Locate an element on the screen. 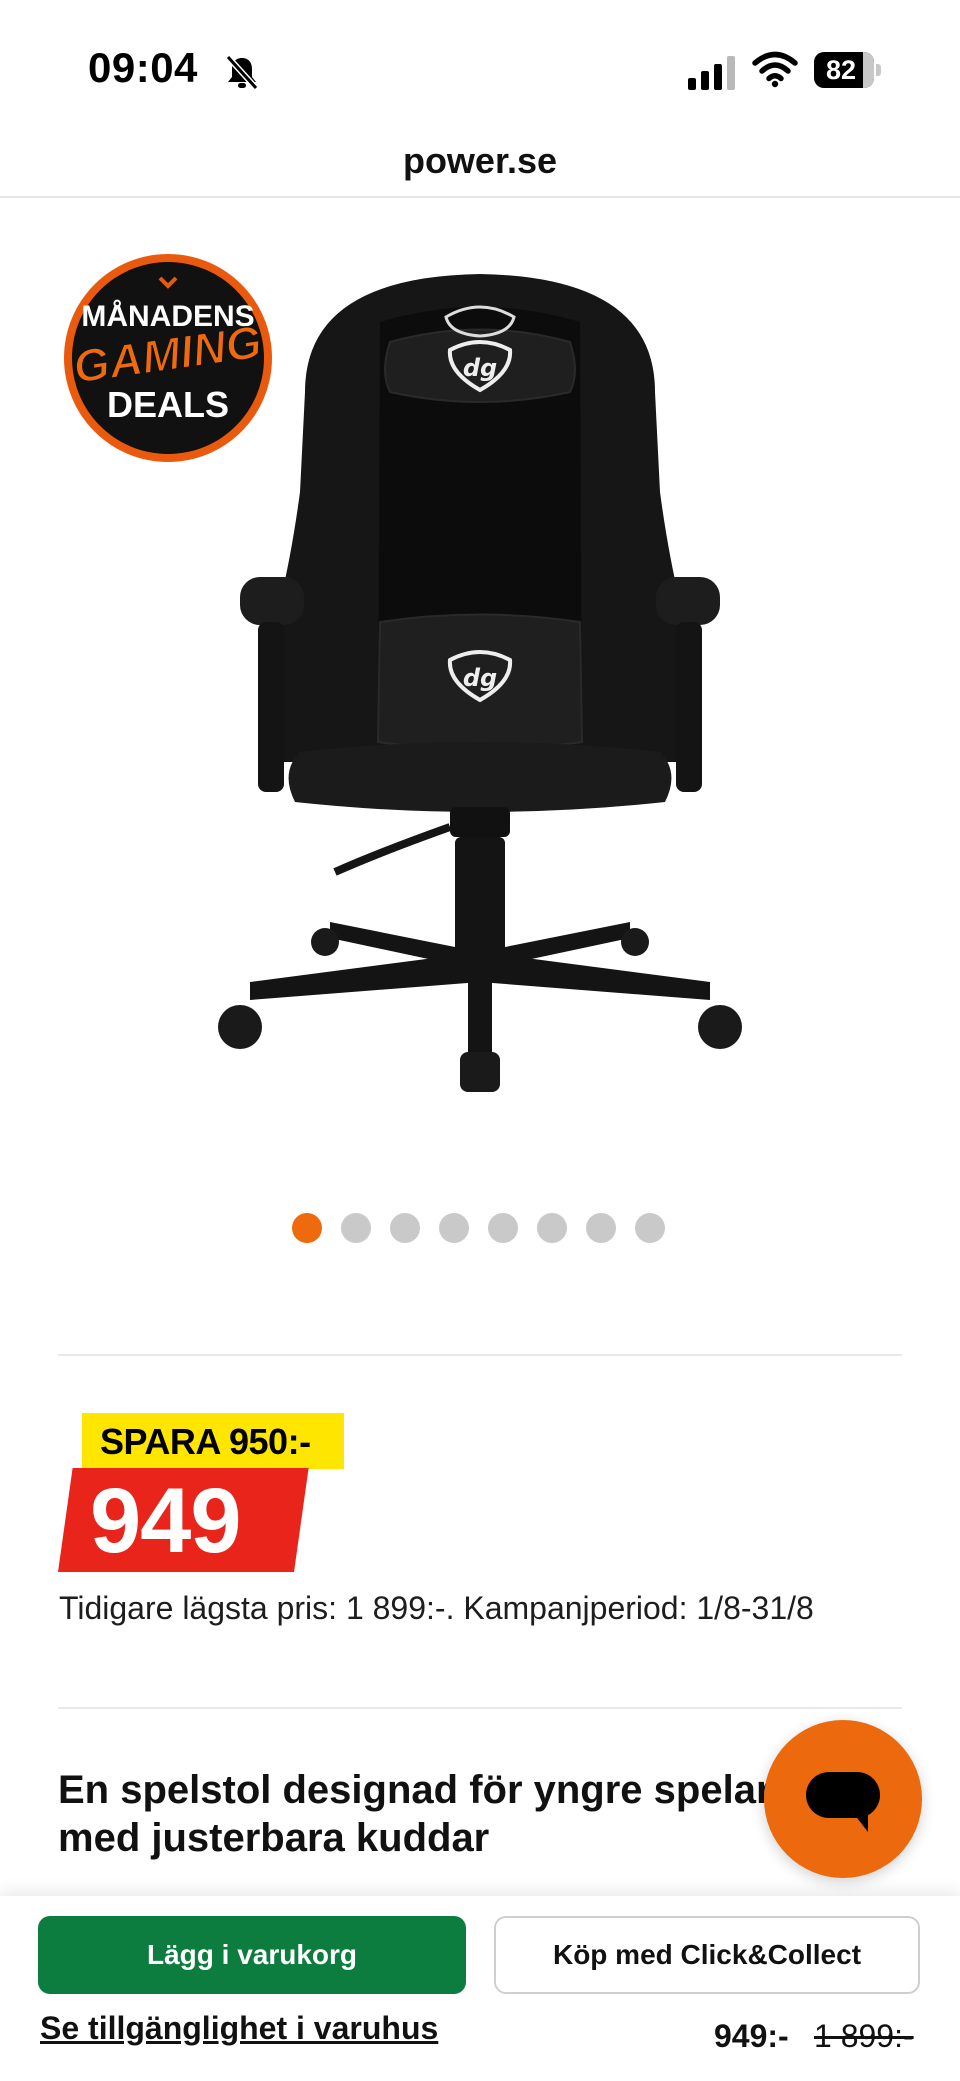 Image resolution: width=960 pixels, height=2081 pixels. status-bar: 09:04 82 is located at coordinates (480, 65).